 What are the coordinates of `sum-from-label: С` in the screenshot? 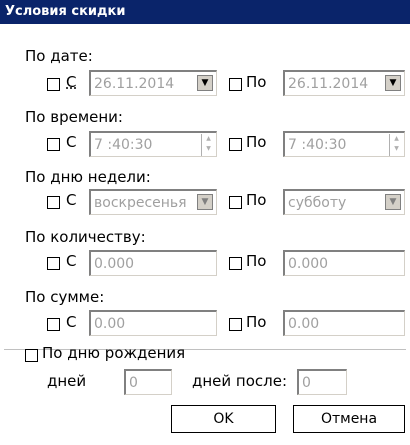 It's located at (71, 322).